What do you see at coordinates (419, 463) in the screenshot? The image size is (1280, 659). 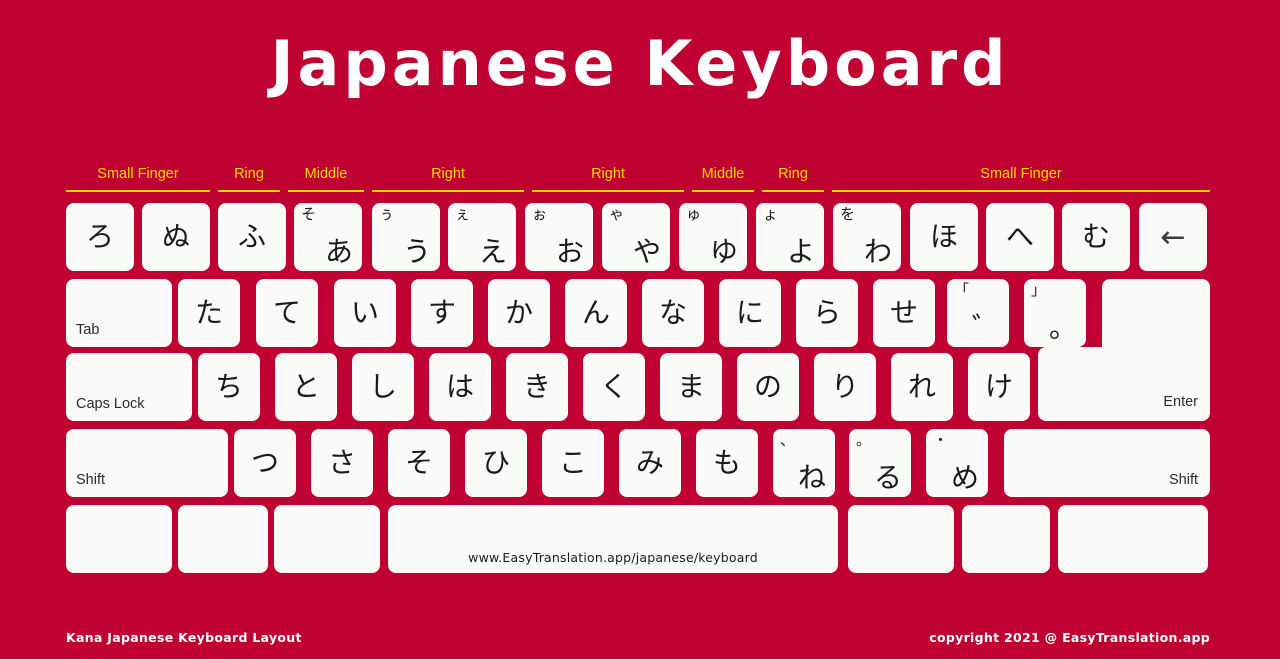 I see `key-so: そ` at bounding box center [419, 463].